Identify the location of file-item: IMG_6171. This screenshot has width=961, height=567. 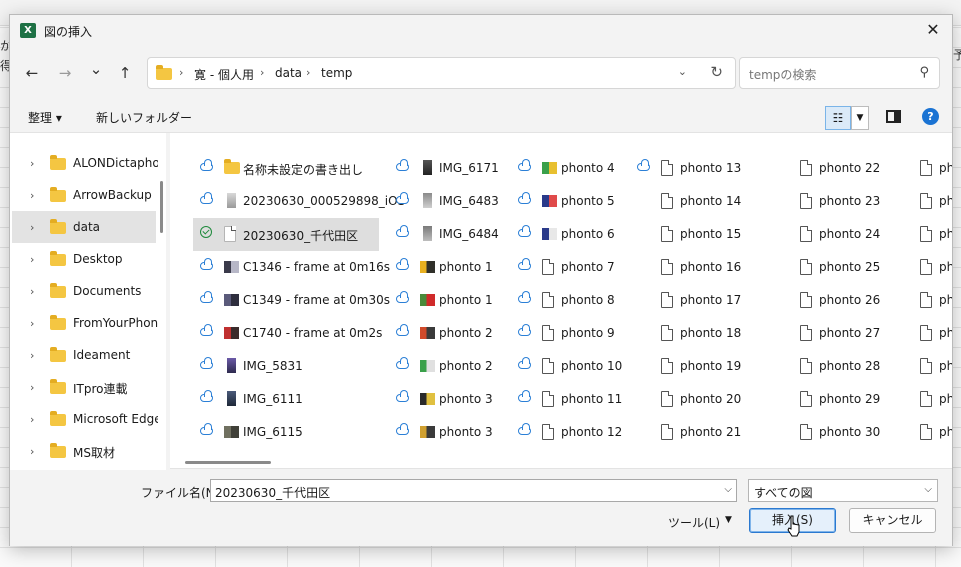
(449, 168).